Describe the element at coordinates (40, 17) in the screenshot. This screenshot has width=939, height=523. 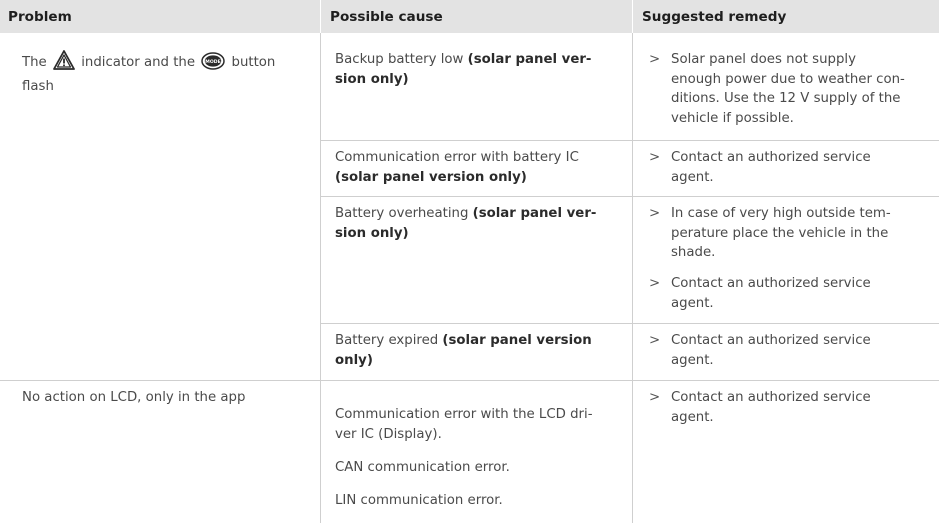
I see `header-problem: Problem` at that location.